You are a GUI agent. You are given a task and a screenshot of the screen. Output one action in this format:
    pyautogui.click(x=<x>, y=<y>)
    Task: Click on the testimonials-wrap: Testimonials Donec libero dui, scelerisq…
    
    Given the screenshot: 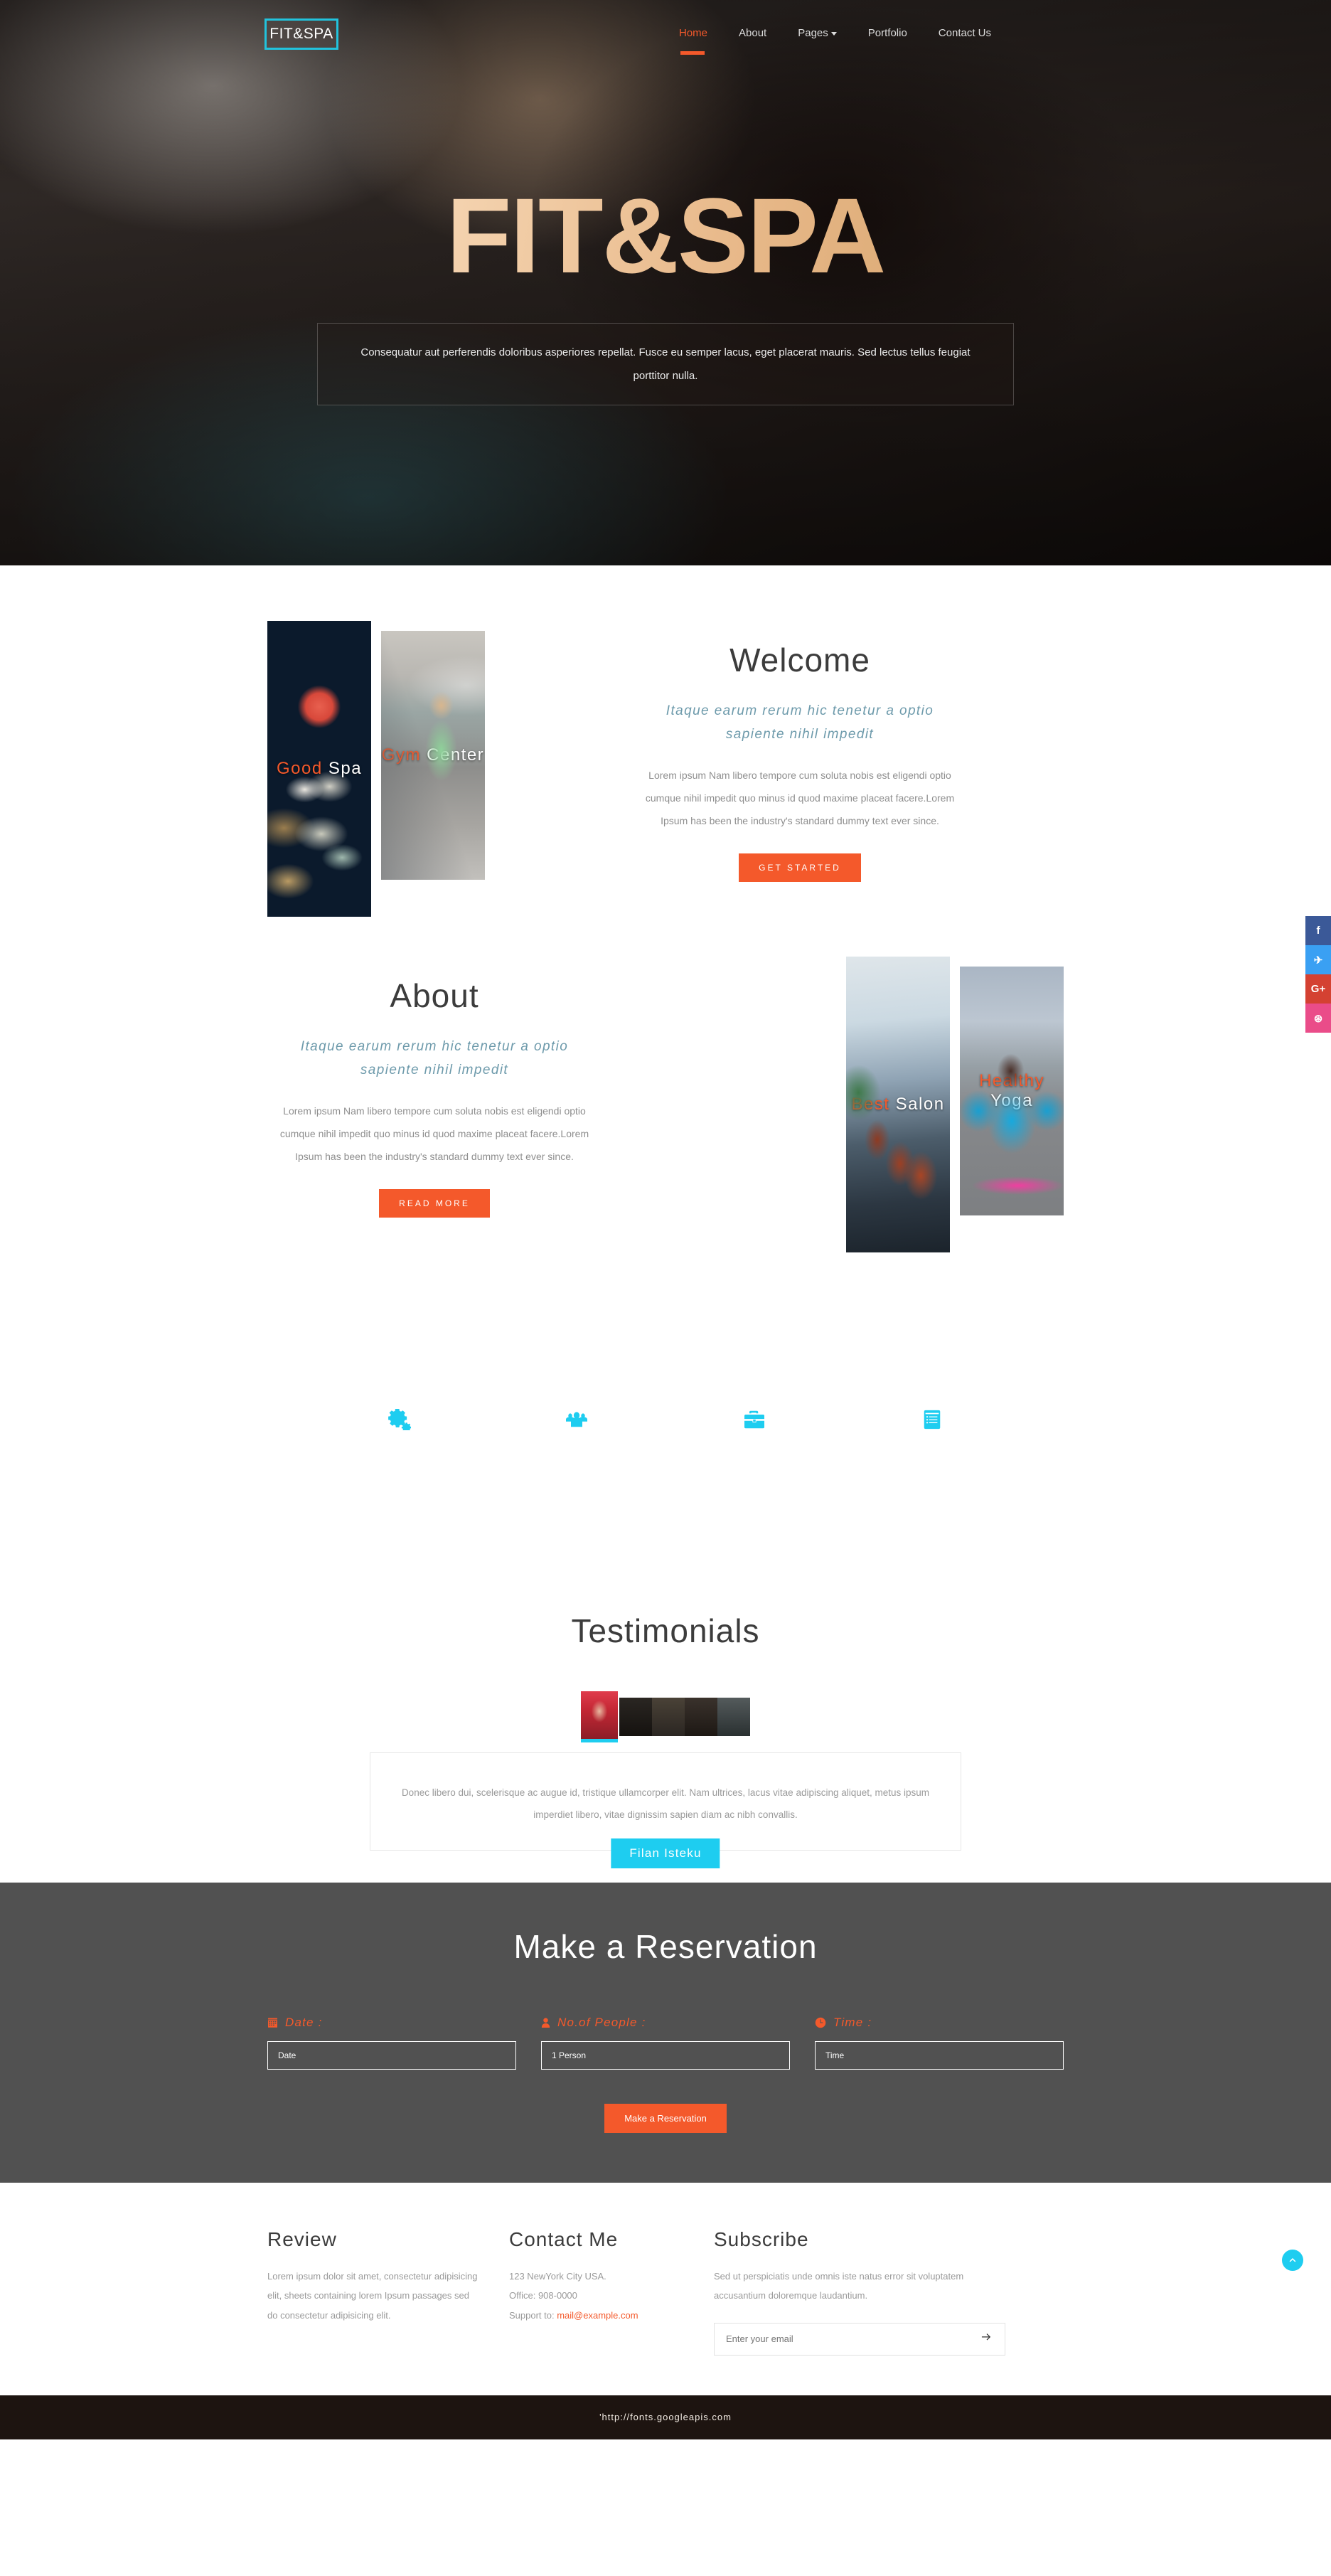 What is the action you would take?
    pyautogui.click(x=665, y=1740)
    